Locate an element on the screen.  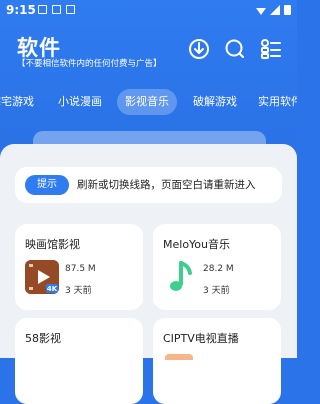
app-card-meloyou: MeloYou音乐 28.2 M 3 天前 is located at coordinates (217, 267).